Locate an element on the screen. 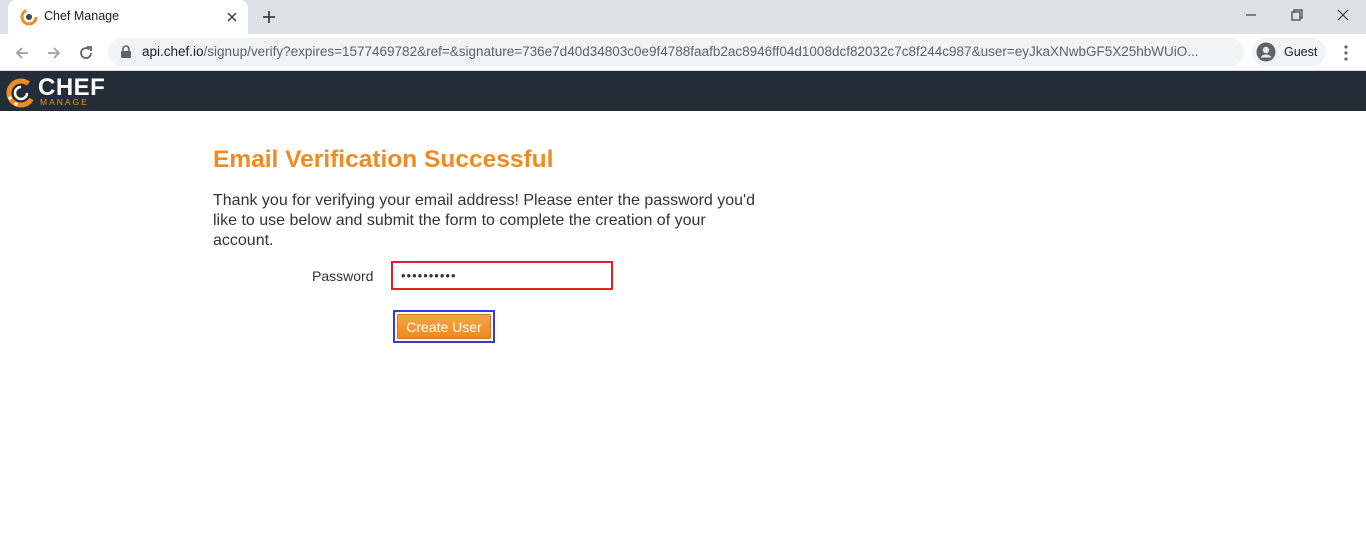 The height and width of the screenshot is (560, 1366). chef-favicon-icon is located at coordinates (29, 17).